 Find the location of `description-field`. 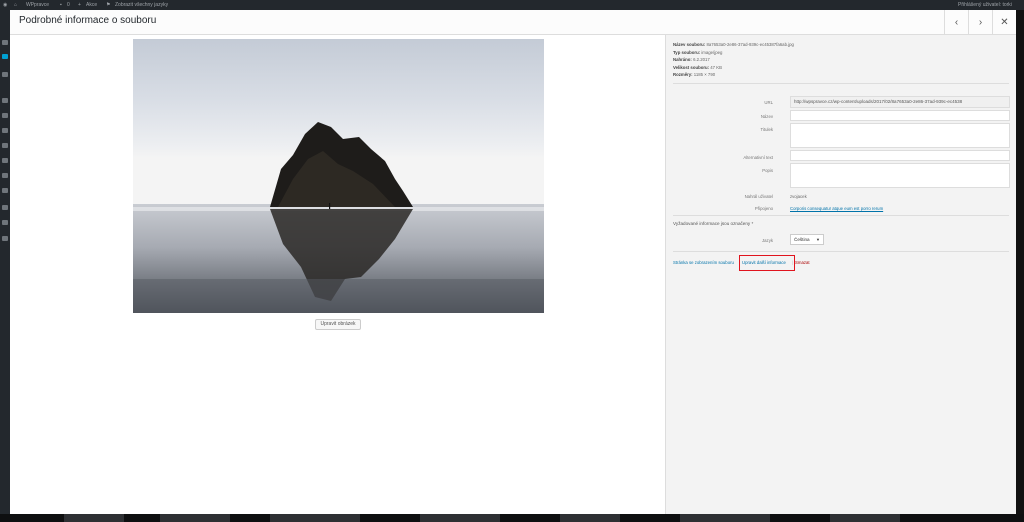

description-field is located at coordinates (900, 175).